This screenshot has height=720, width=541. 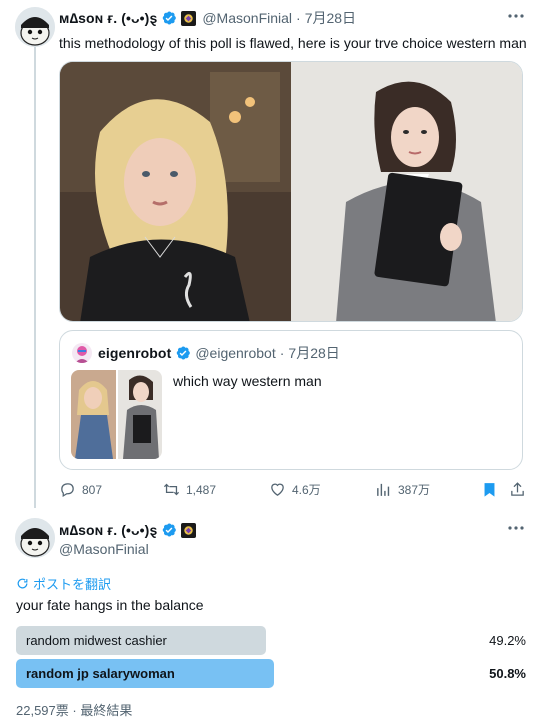 What do you see at coordinates (330, 18) in the screenshot?
I see `timestamp: 7月28日` at bounding box center [330, 18].